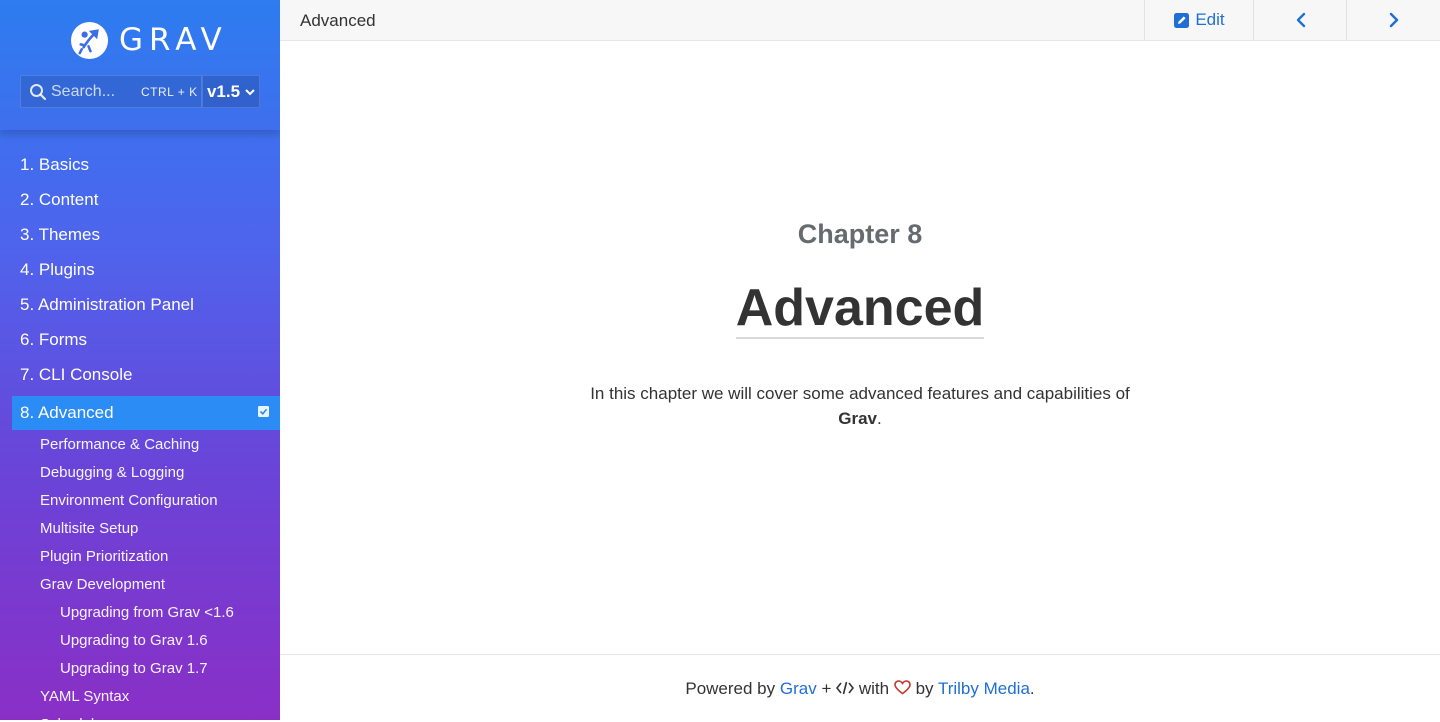 The image size is (1440, 722). I want to click on chapter-label: Chapter 8, so click(860, 234).